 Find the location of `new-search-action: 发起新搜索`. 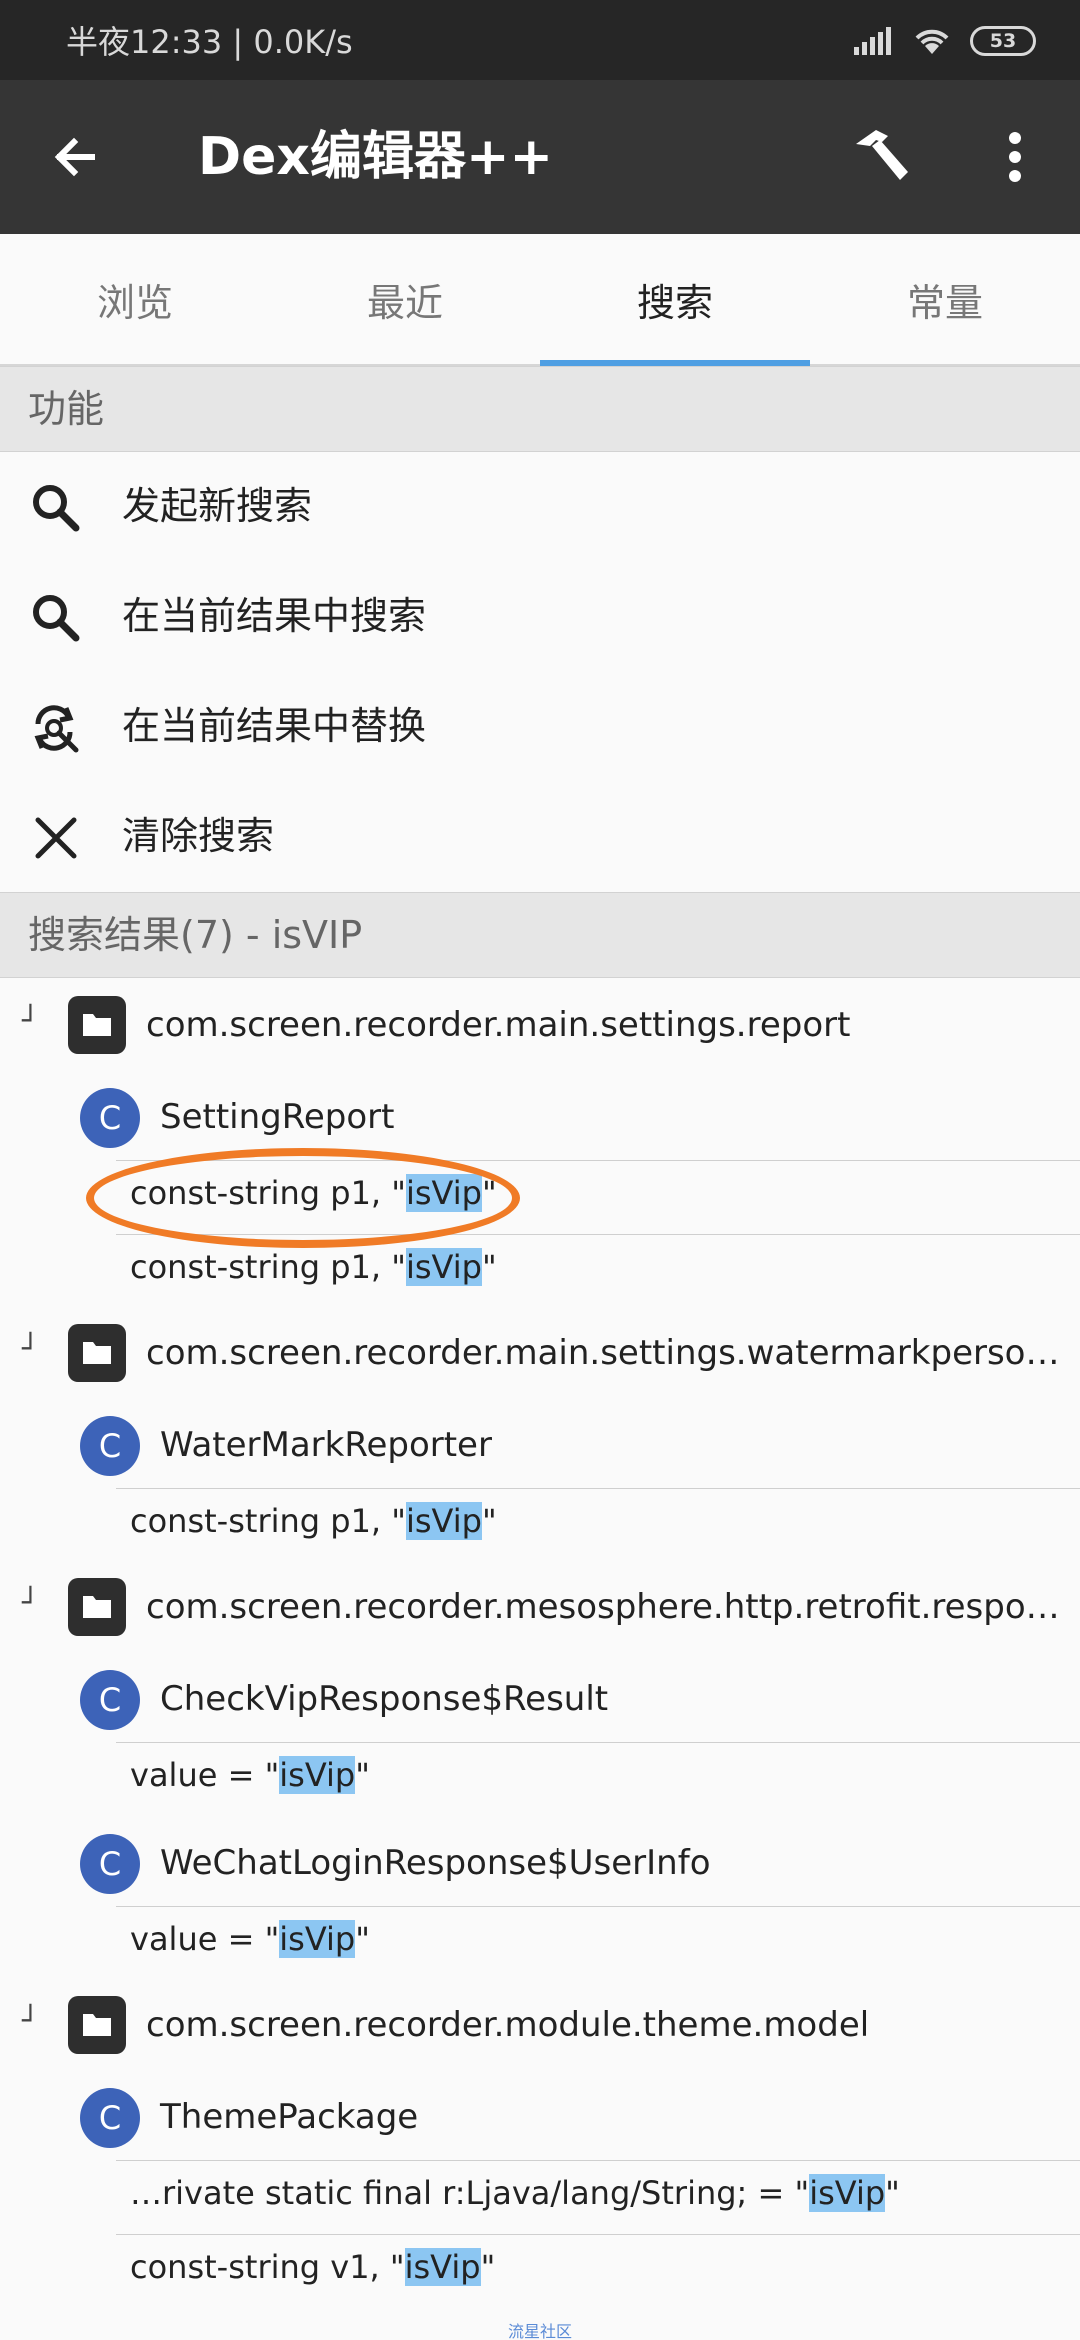

new-search-action: 发起新搜索 is located at coordinates (540, 507).